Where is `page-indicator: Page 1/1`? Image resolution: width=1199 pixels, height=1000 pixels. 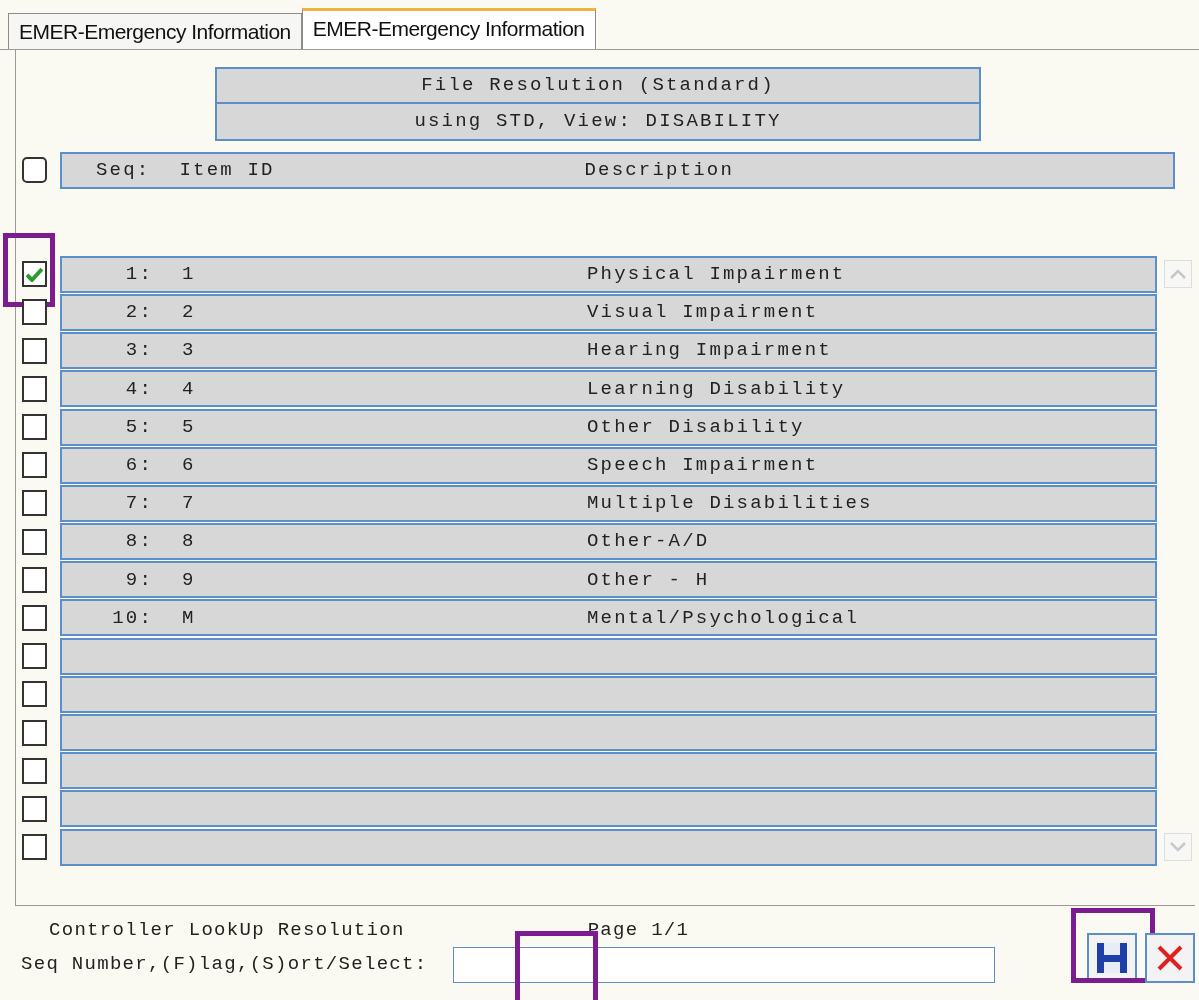 page-indicator: Page 1/1 is located at coordinates (638, 930).